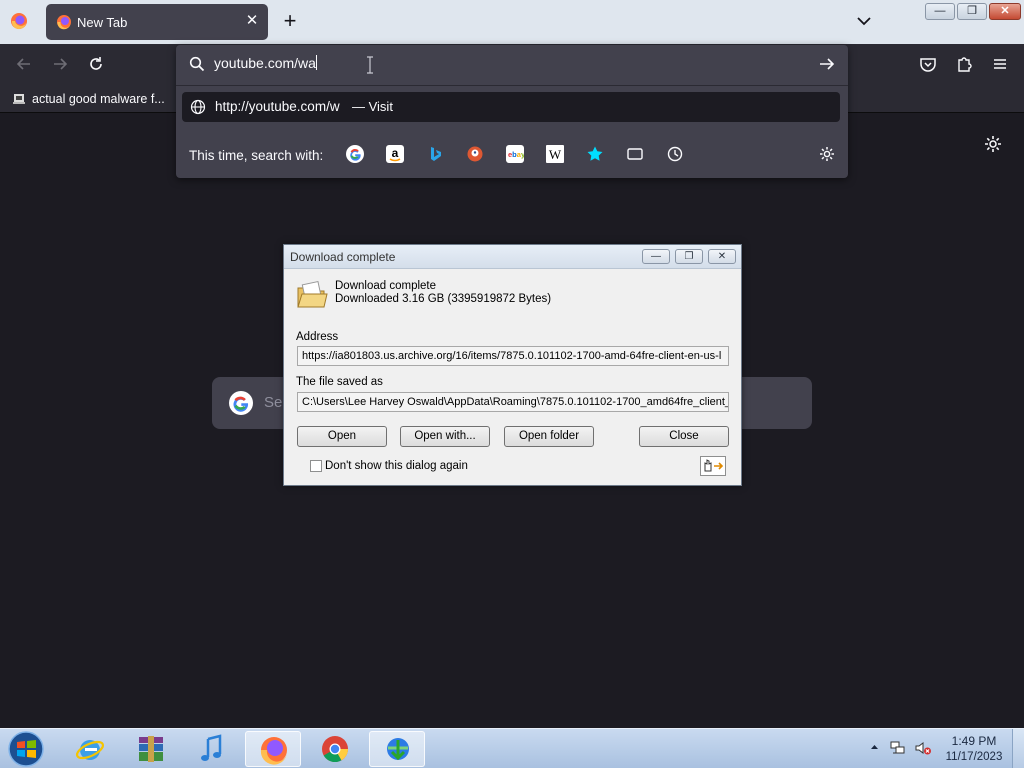 The width and height of the screenshot is (1024, 768). I want to click on volume-muted-icon, so click(923, 748).